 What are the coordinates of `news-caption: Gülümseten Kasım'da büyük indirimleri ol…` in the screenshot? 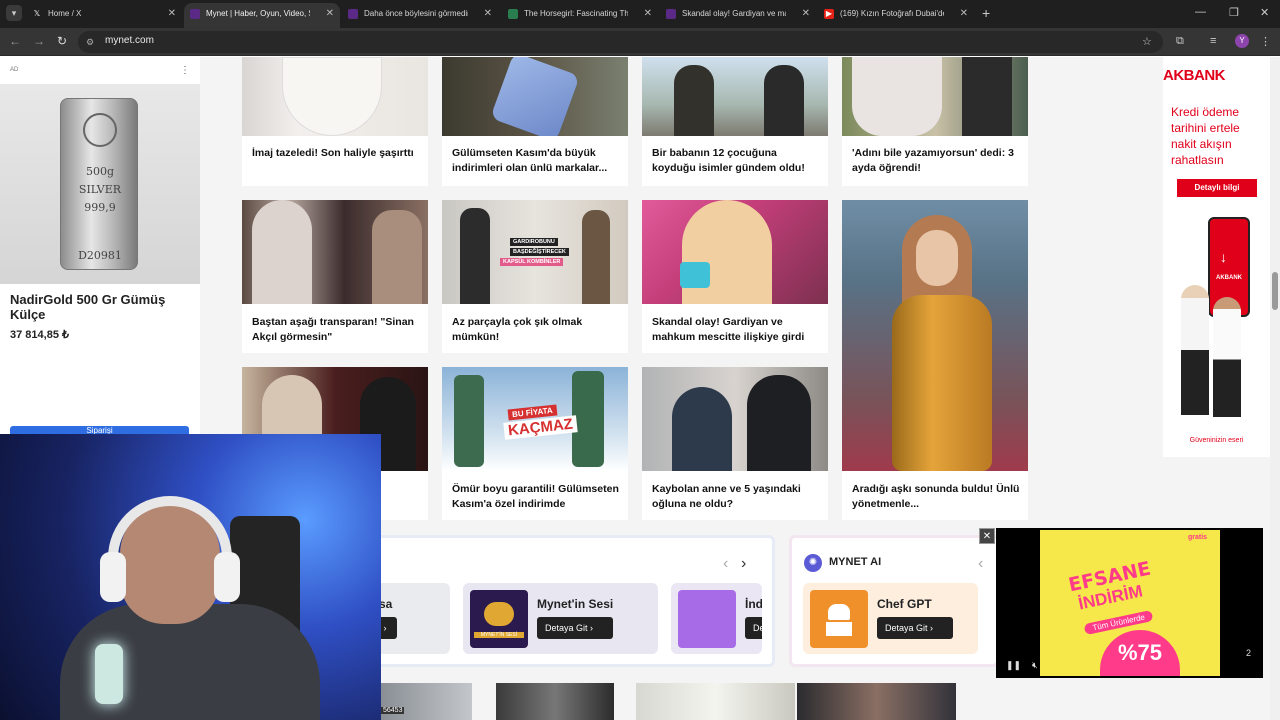 It's located at (530, 160).